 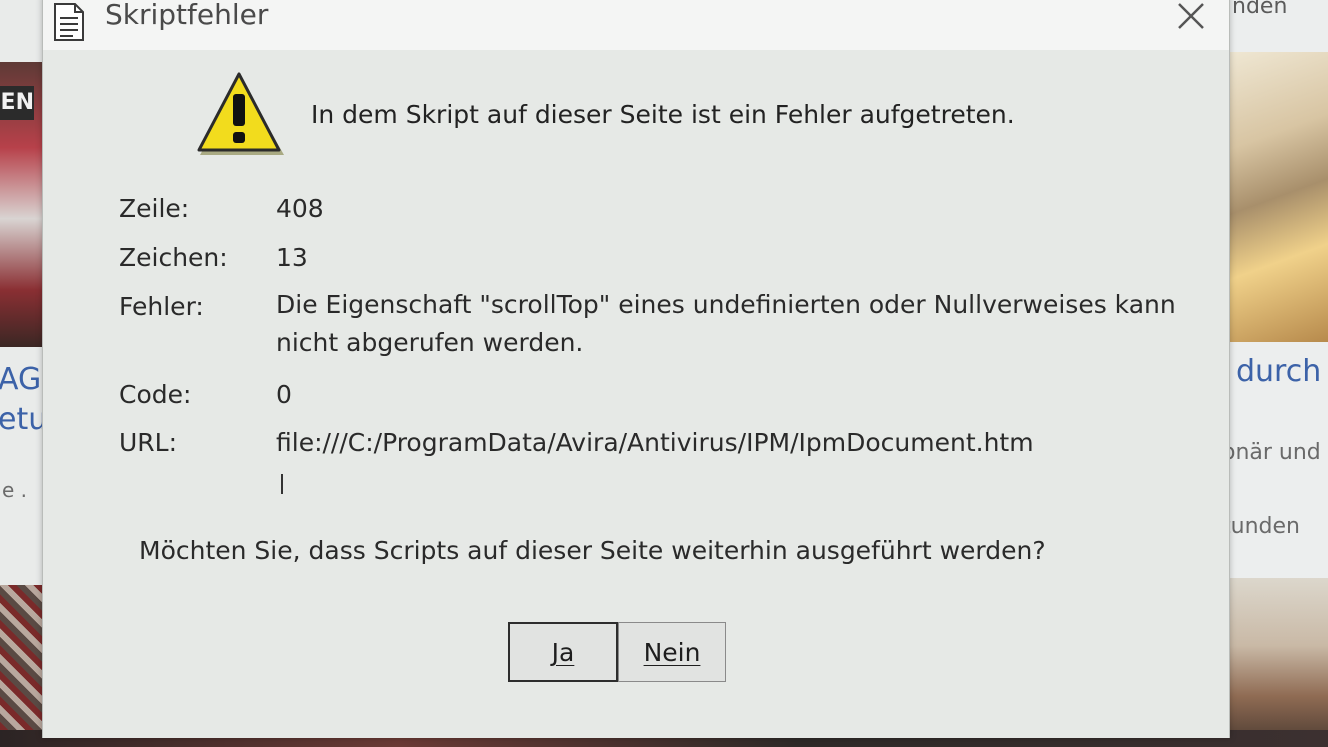 What do you see at coordinates (292, 257) in the screenshot?
I see `char-value: 13` at bounding box center [292, 257].